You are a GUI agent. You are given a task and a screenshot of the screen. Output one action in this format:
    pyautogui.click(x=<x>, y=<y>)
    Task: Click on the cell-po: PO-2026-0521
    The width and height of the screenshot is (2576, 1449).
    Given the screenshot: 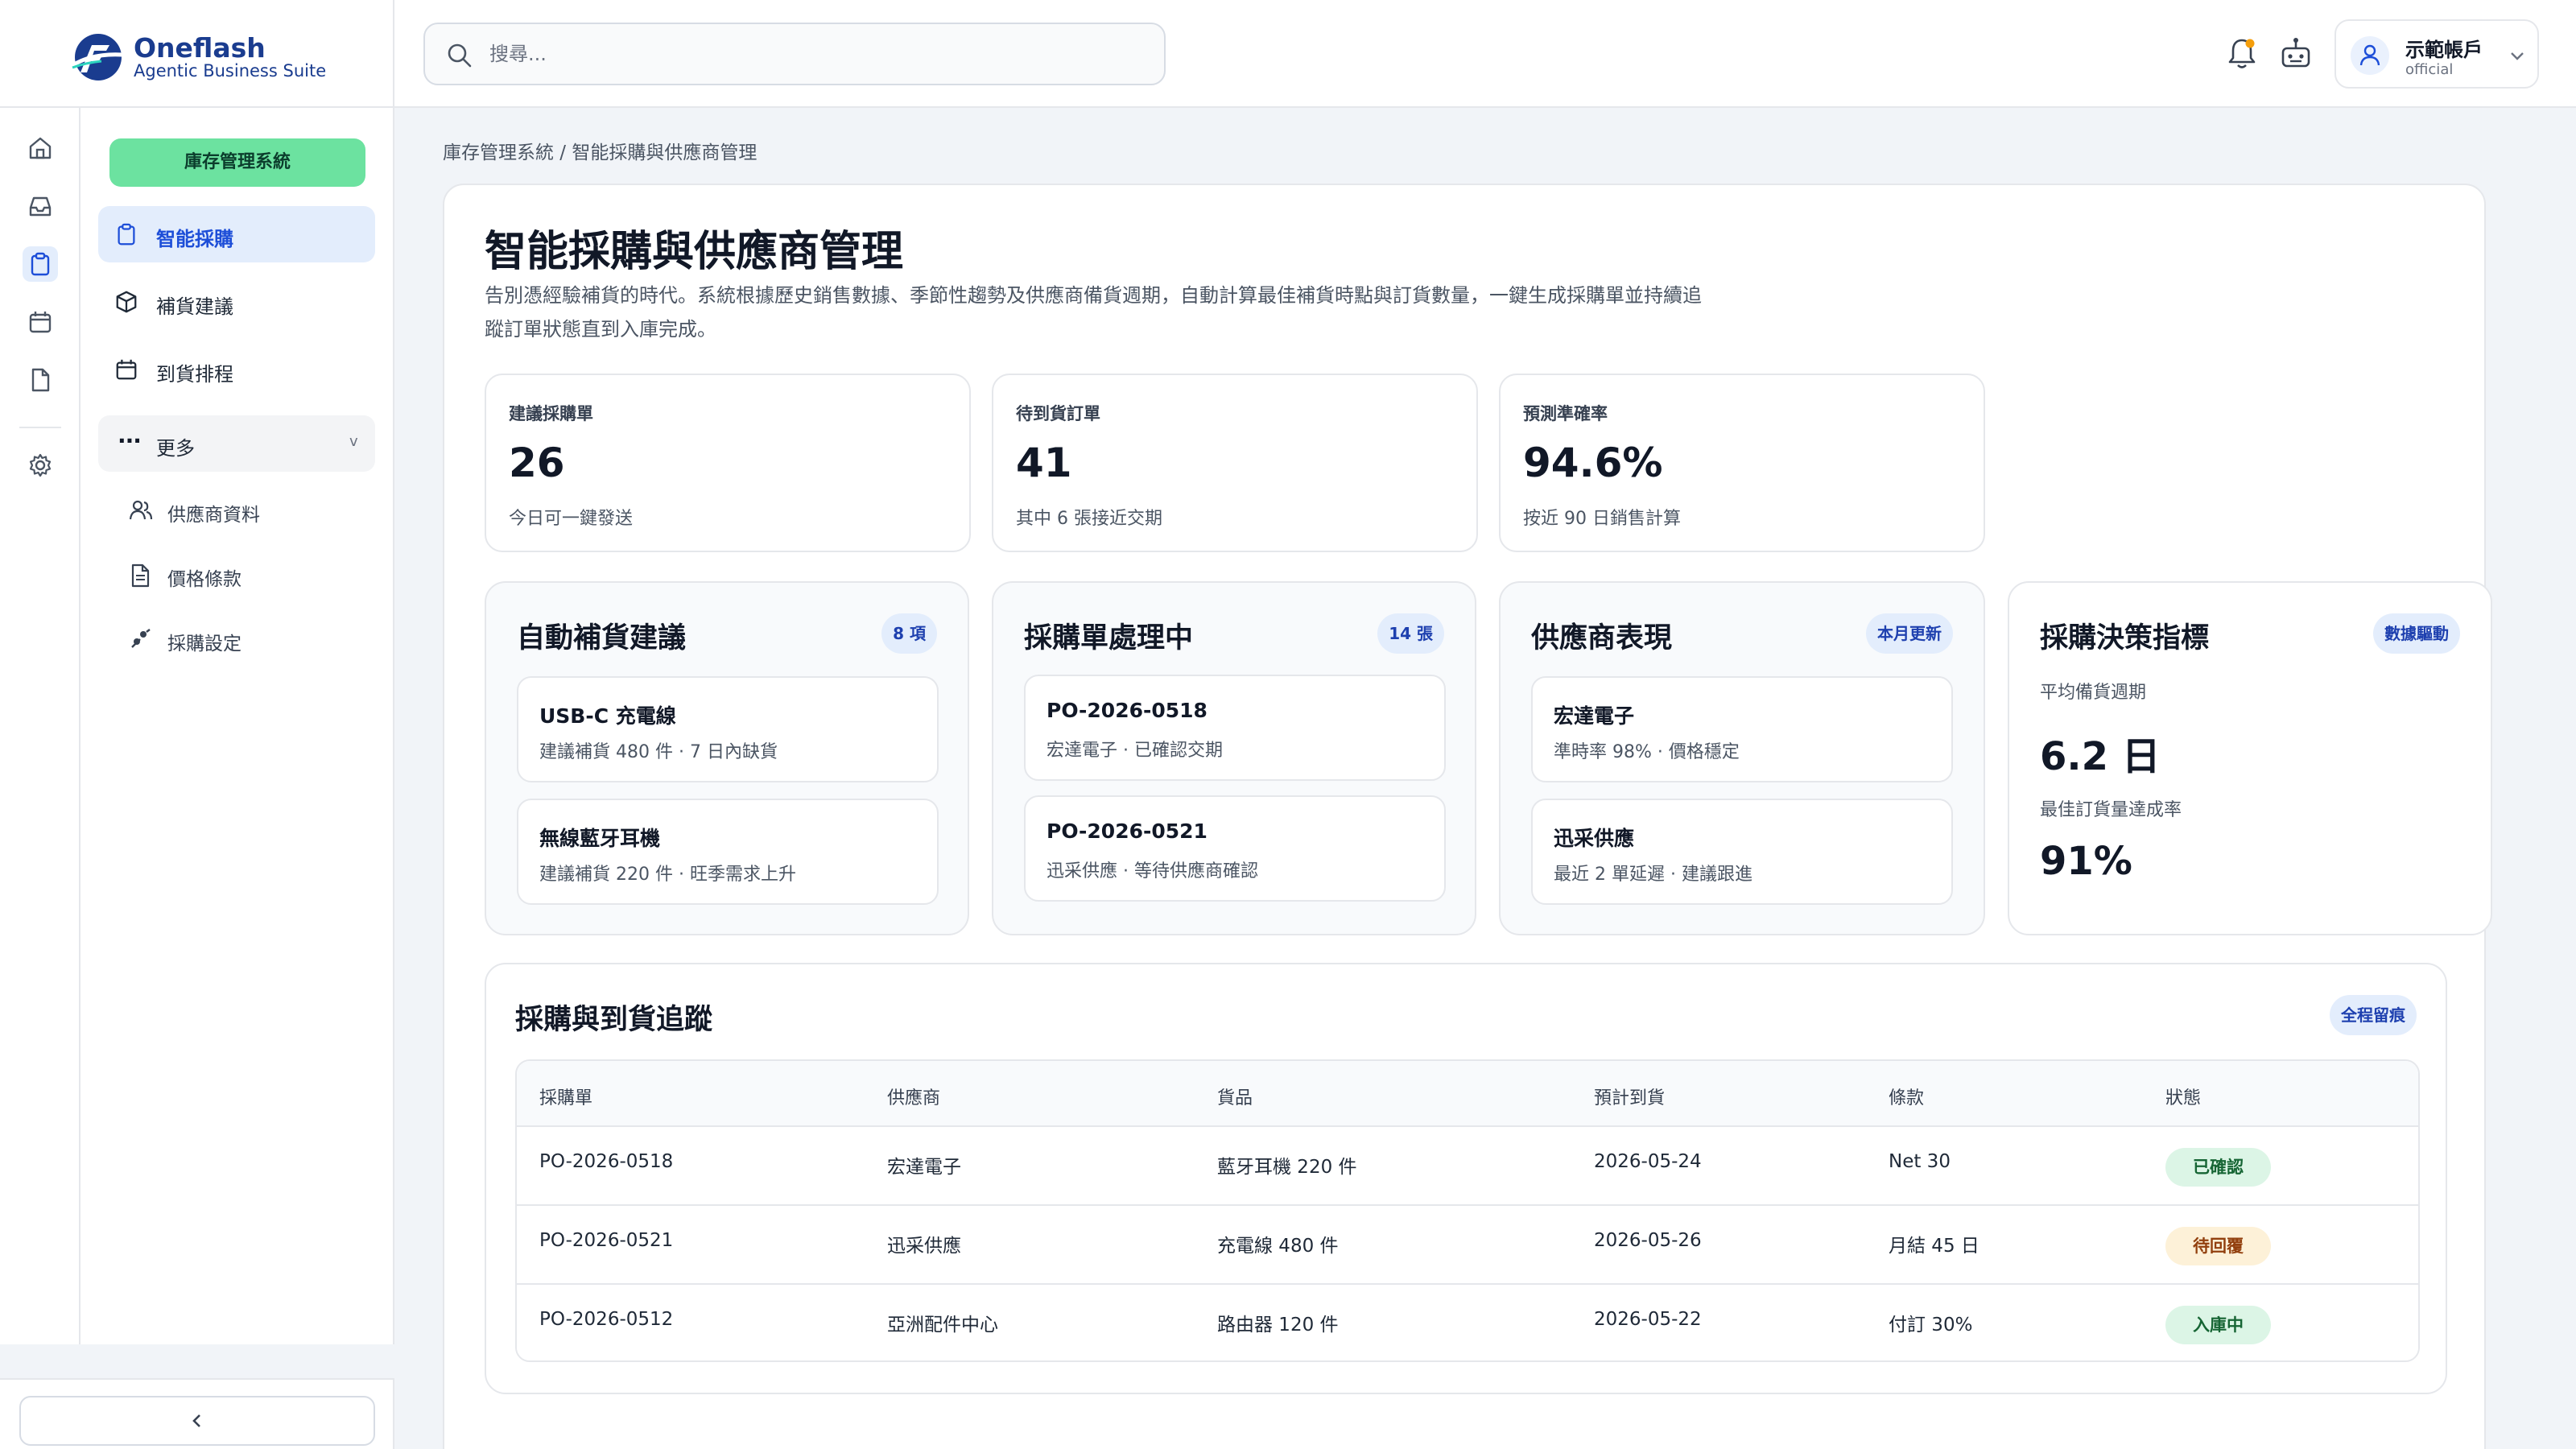 What is the action you would take?
    pyautogui.click(x=606, y=1240)
    